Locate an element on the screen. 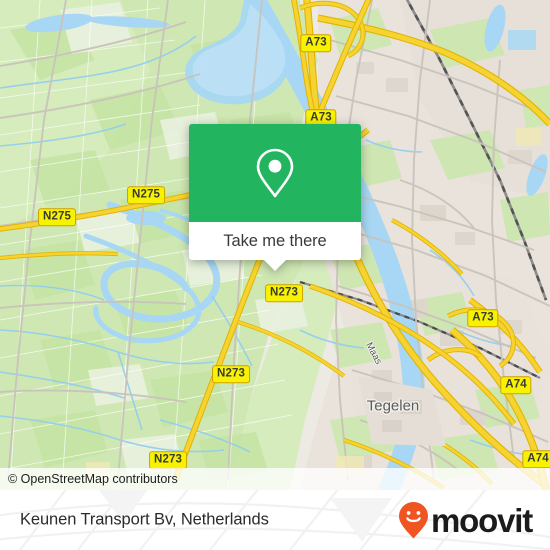  take-me-there-button: Take me there is located at coordinates (275, 246).